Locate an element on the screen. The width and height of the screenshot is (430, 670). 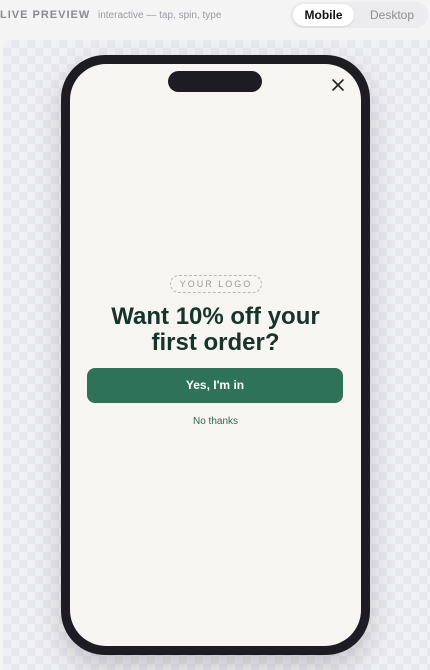
headline-line-2: first order? is located at coordinates (215, 342).